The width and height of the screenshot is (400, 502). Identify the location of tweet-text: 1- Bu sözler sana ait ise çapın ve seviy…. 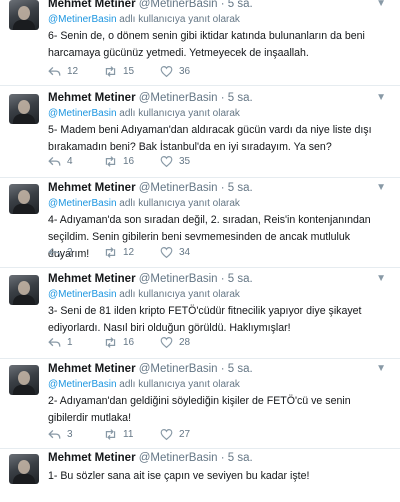
(179, 476).